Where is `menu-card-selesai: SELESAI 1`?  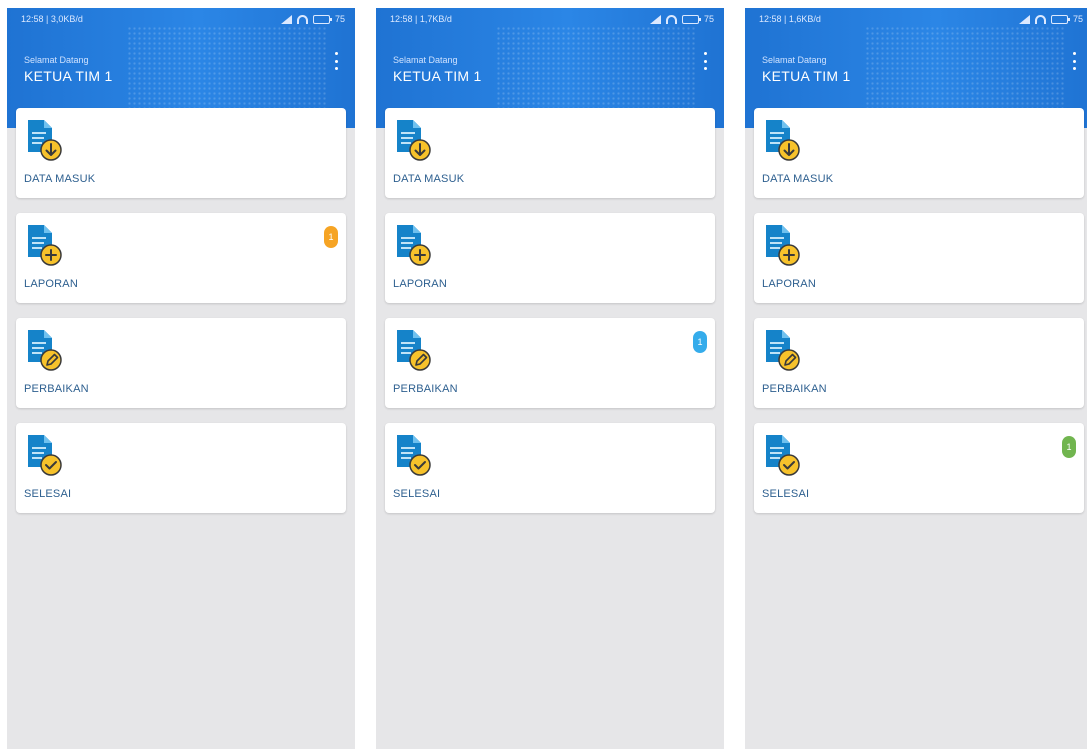 menu-card-selesai: SELESAI 1 is located at coordinates (919, 468).